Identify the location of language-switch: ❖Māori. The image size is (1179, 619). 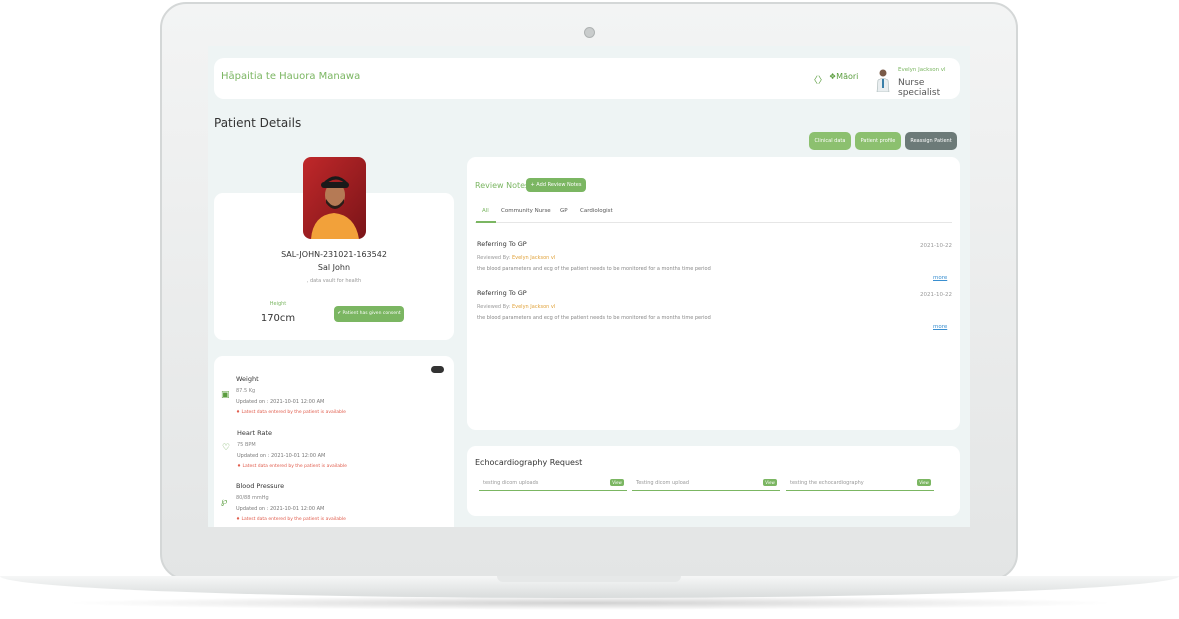
(843, 76).